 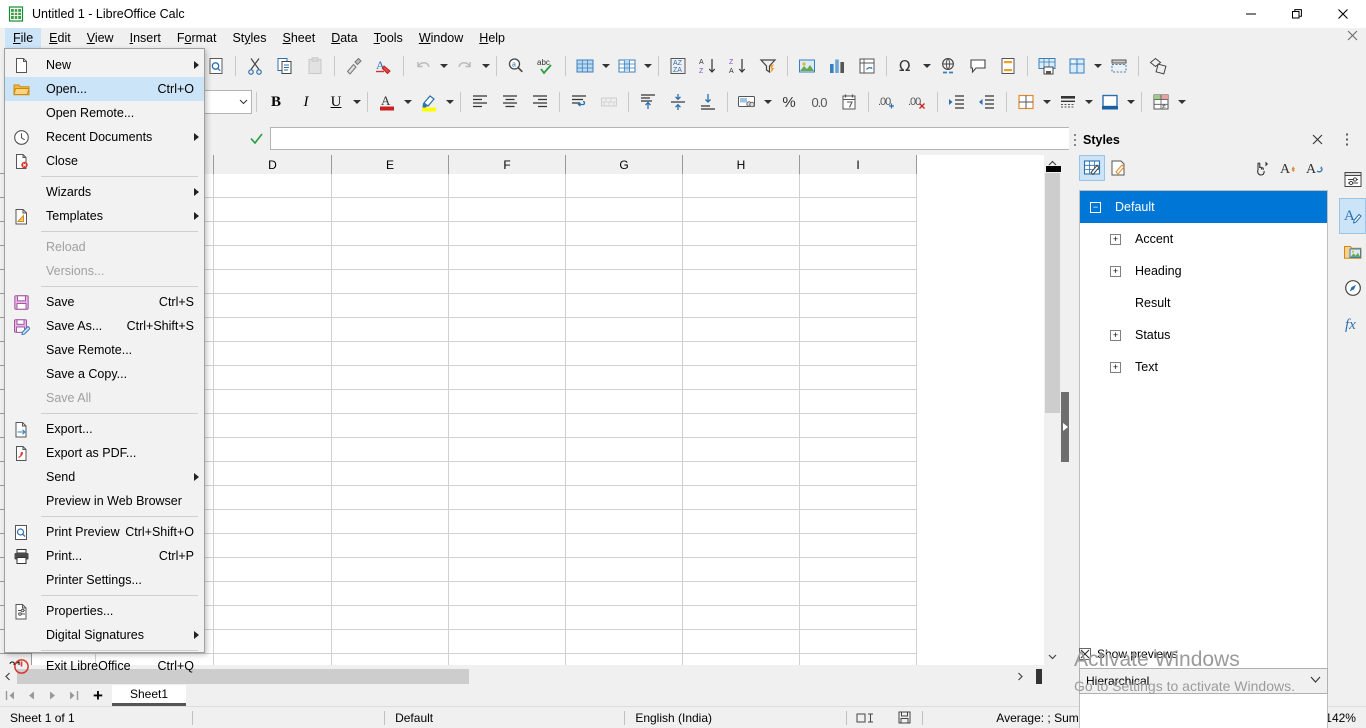 I want to click on format-as-percent-icon: %, so click(x=789, y=102).